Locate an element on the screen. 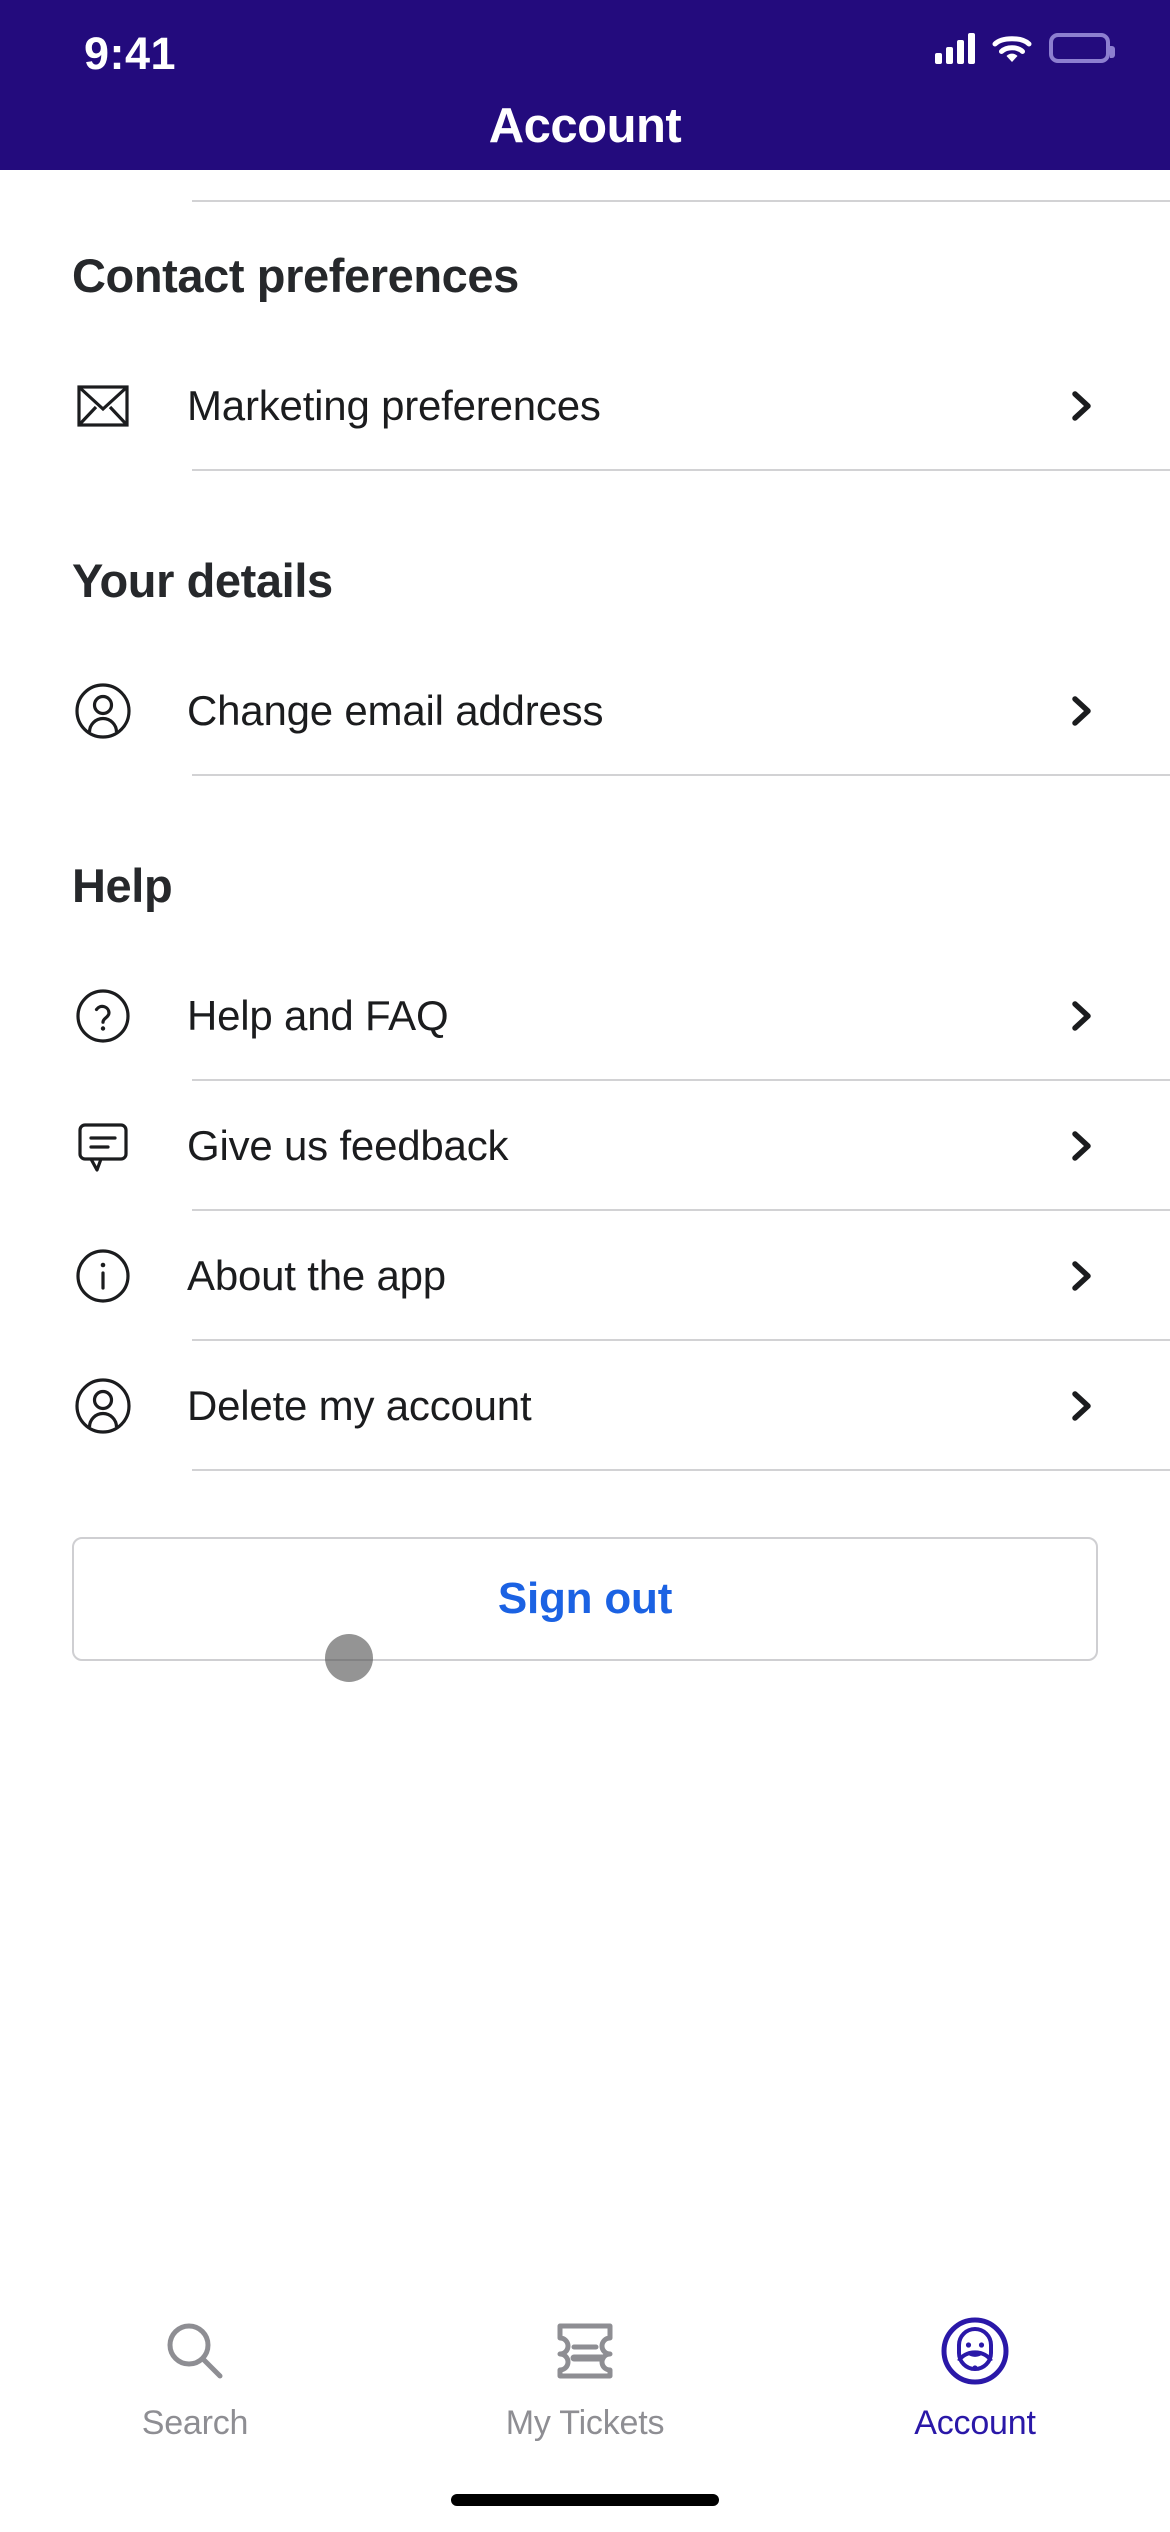 Image resolution: width=1170 pixels, height=2532 pixels. row-label: Help and FAQ is located at coordinates (318, 1015).